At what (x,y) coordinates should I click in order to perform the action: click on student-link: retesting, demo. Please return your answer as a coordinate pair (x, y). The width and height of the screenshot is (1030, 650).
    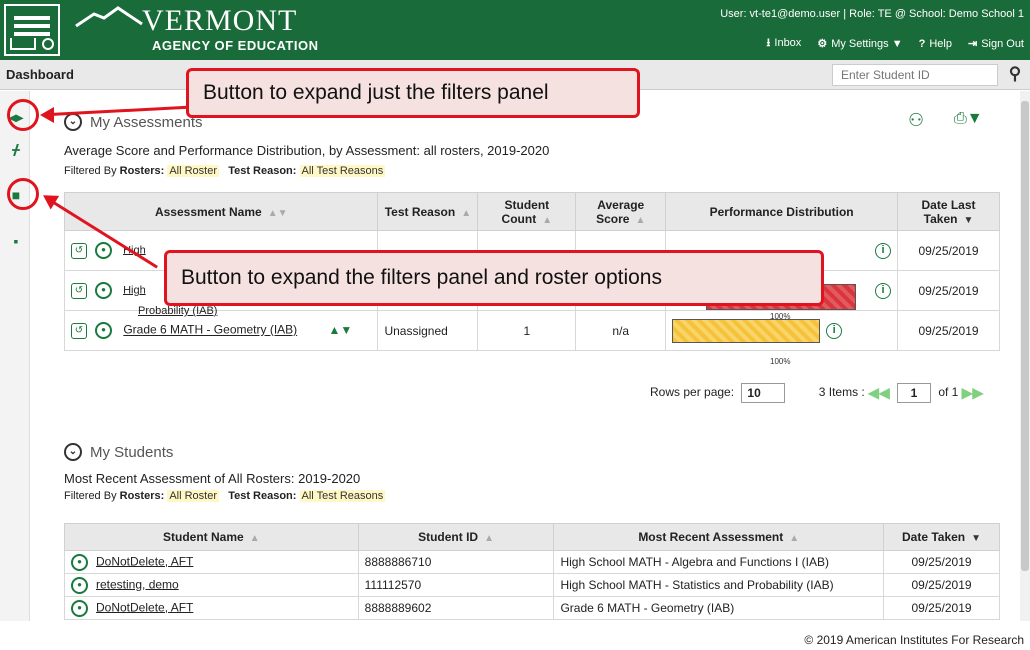
    Looking at the image, I should click on (137, 584).